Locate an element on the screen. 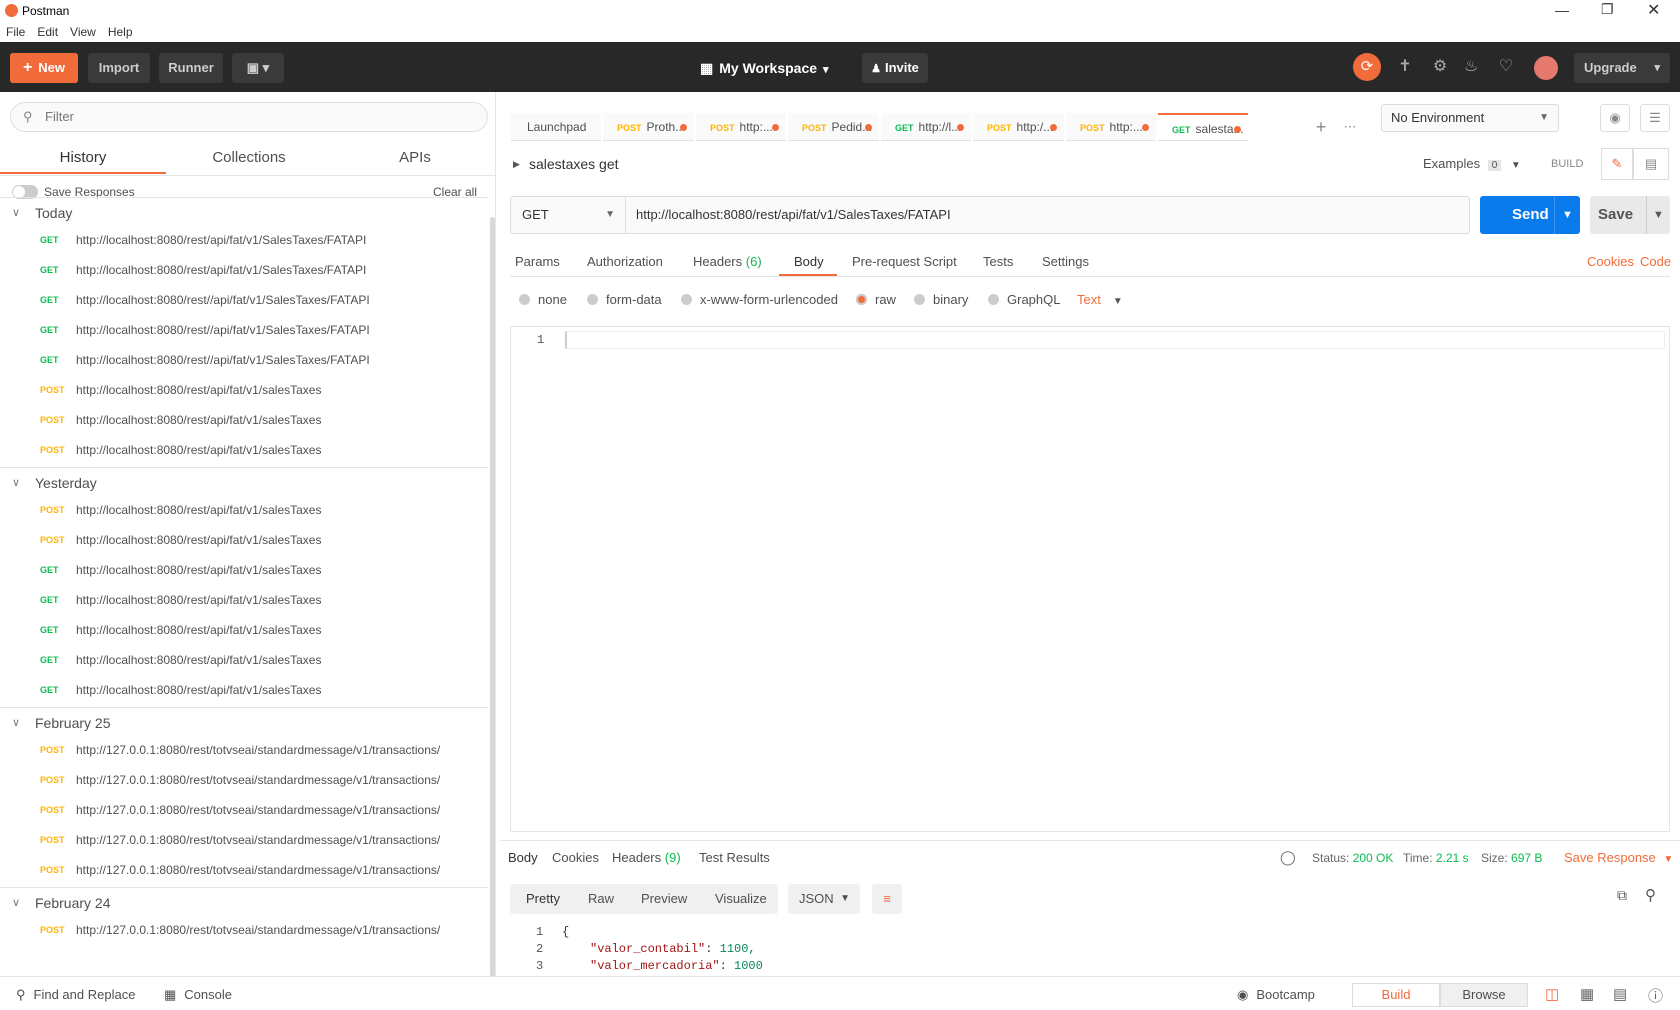  response-tab-cookies: Cookies is located at coordinates (575, 857).